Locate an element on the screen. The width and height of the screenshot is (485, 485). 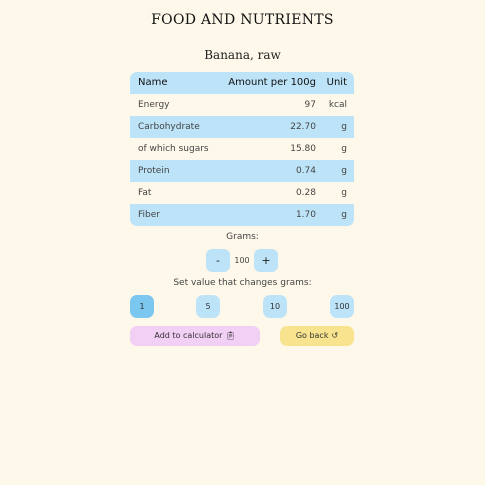
nutrient-name: of which sugars is located at coordinates (173, 149).